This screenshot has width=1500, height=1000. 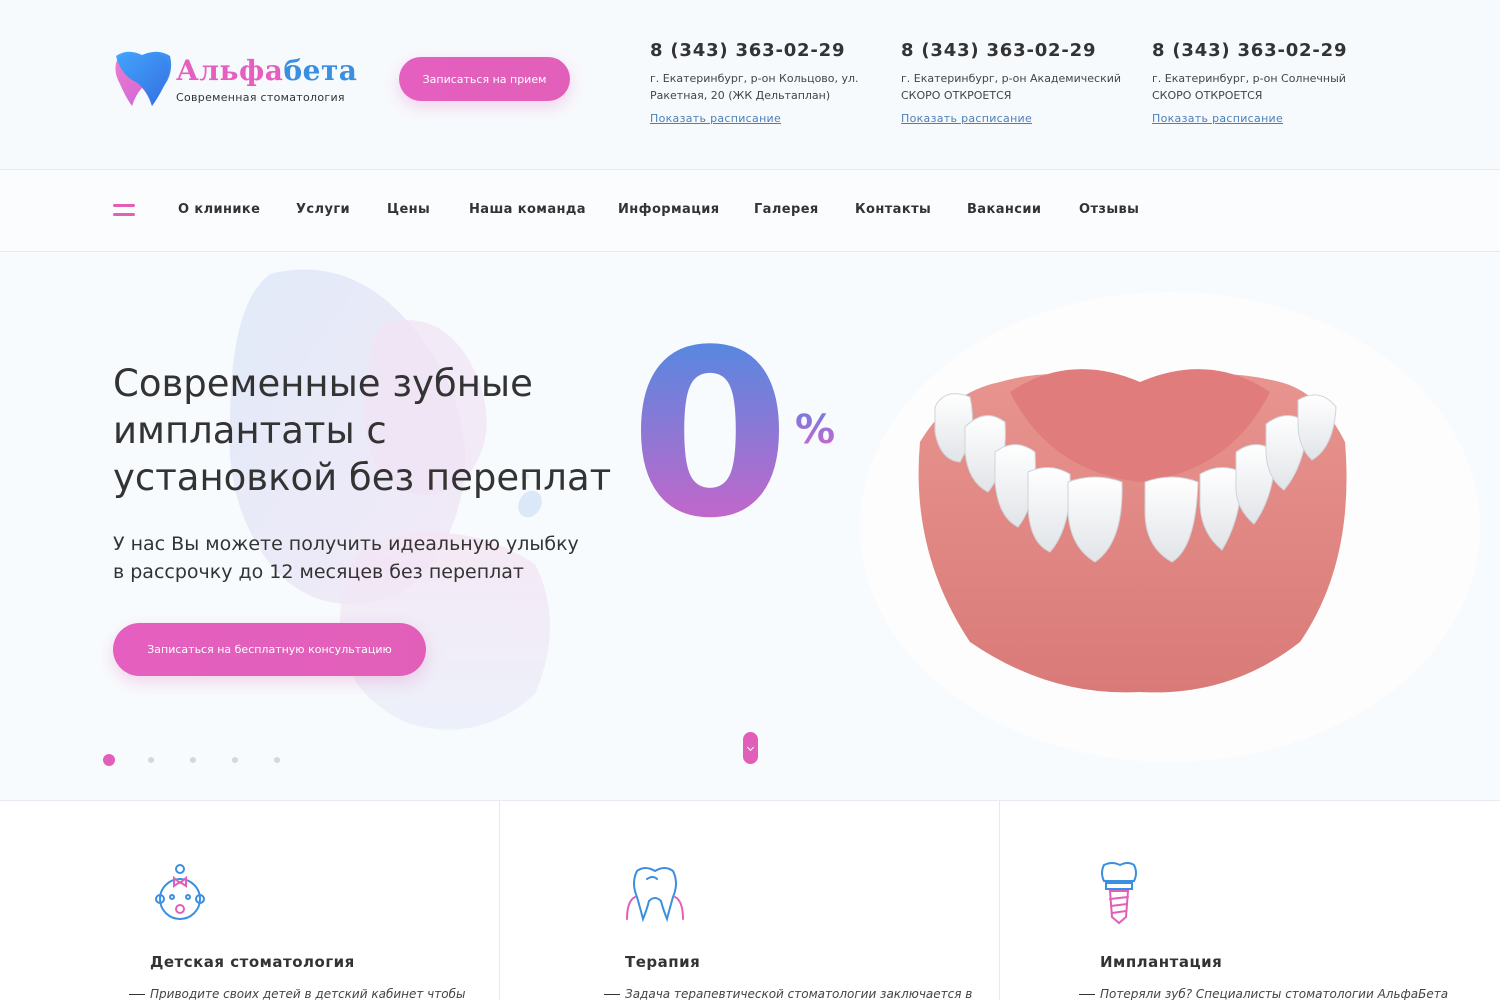 What do you see at coordinates (124, 210) in the screenshot?
I see `menu-icon` at bounding box center [124, 210].